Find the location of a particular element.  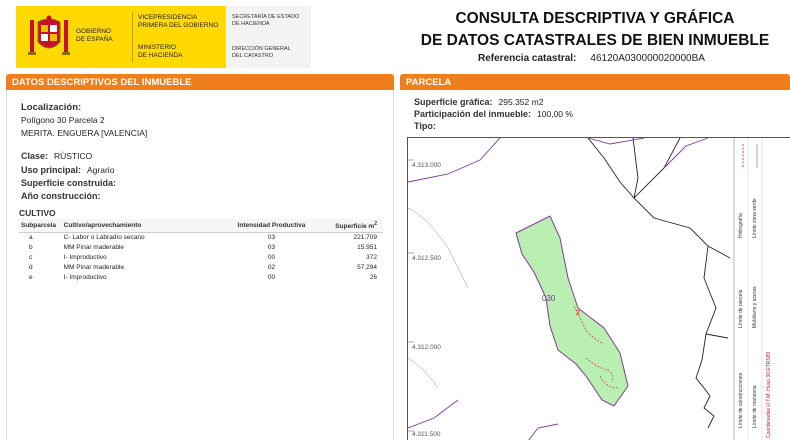

coord-label-2: 4.312.500 is located at coordinates (426, 258).